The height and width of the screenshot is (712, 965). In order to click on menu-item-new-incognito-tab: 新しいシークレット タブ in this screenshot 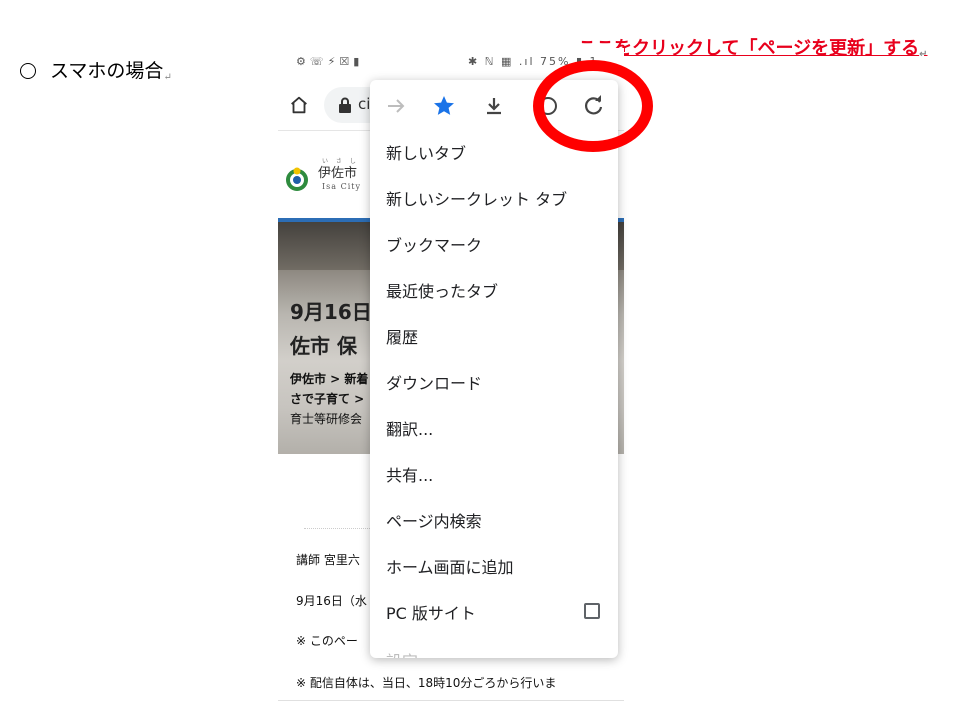, I will do `click(494, 197)`.